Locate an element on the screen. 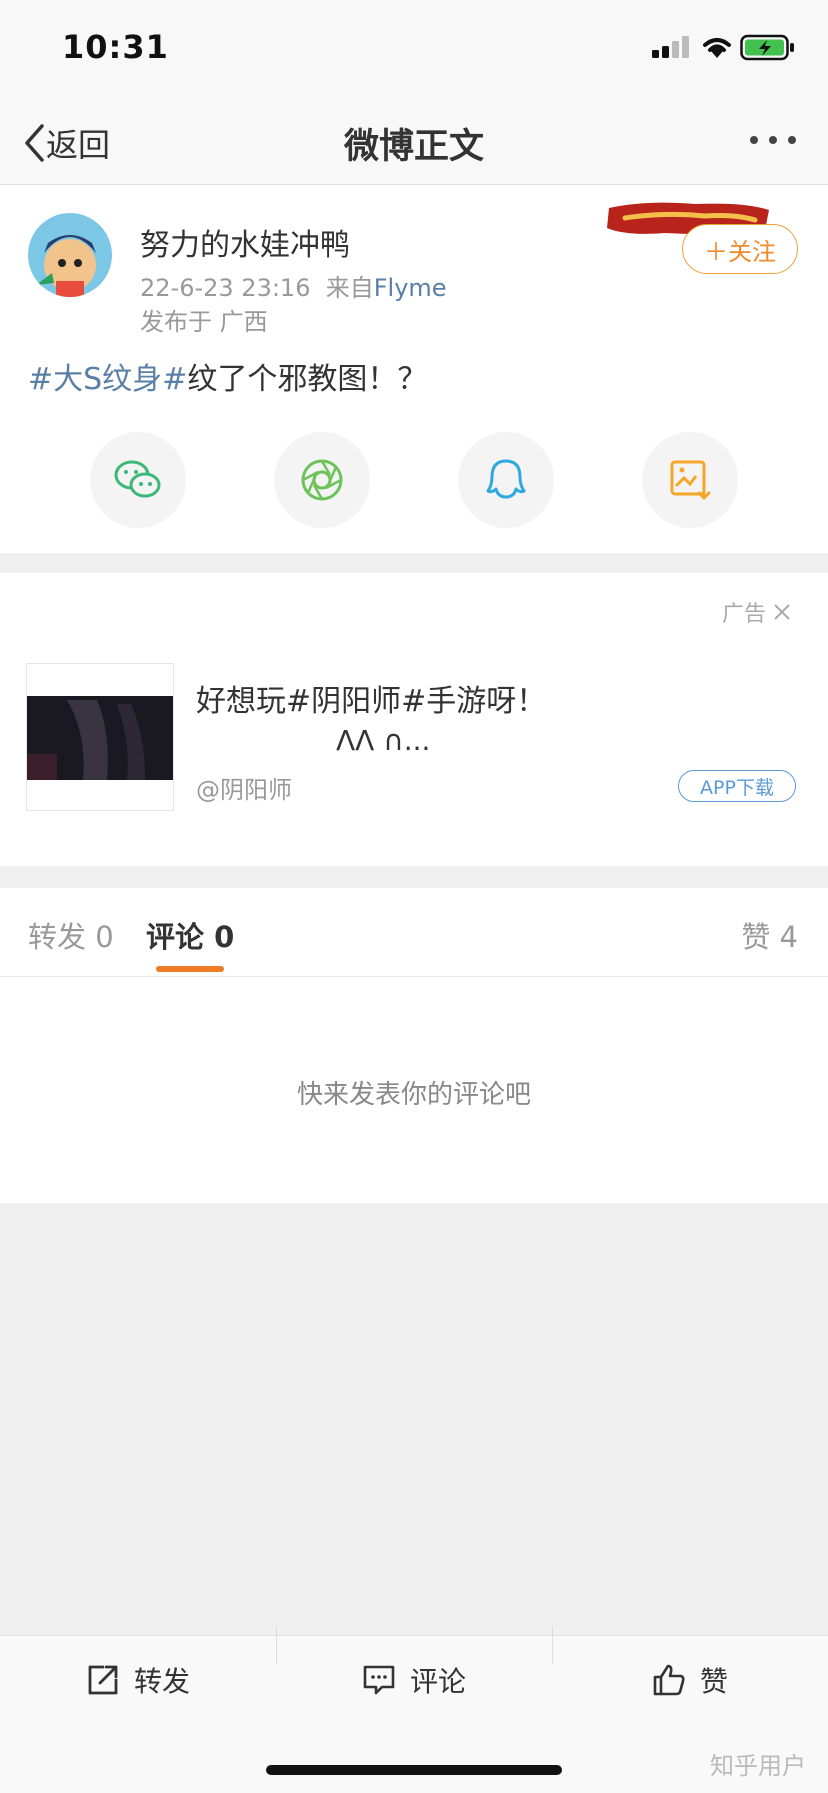  ad-label: 广告 is located at coordinates (757, 612).